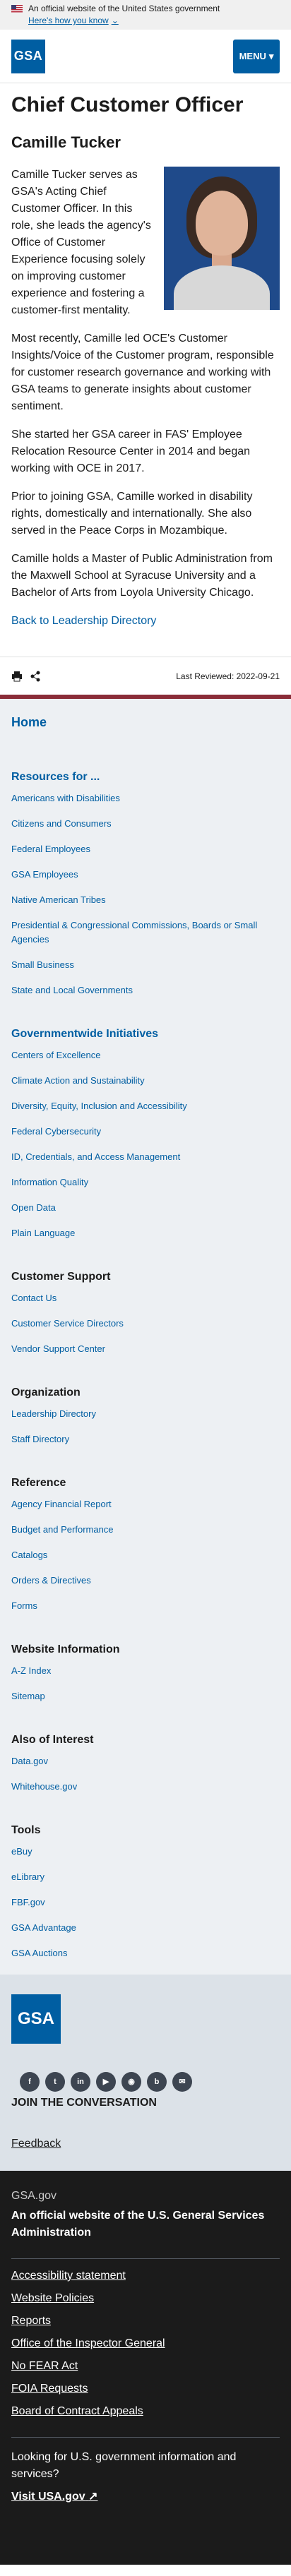  What do you see at coordinates (145, 1324) in the screenshot?
I see `footer-link: Customer Service Directors` at bounding box center [145, 1324].